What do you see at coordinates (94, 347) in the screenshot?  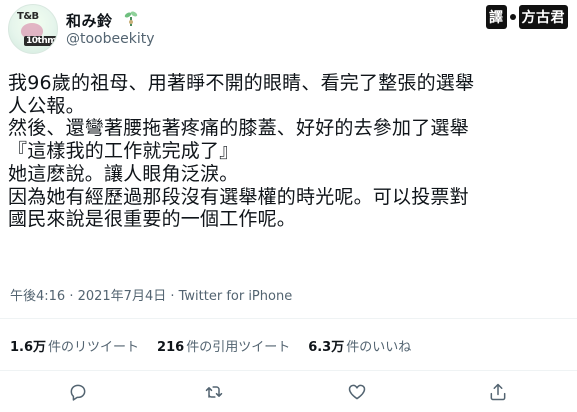 I see `retweet-count-label: 件のリツイート` at bounding box center [94, 347].